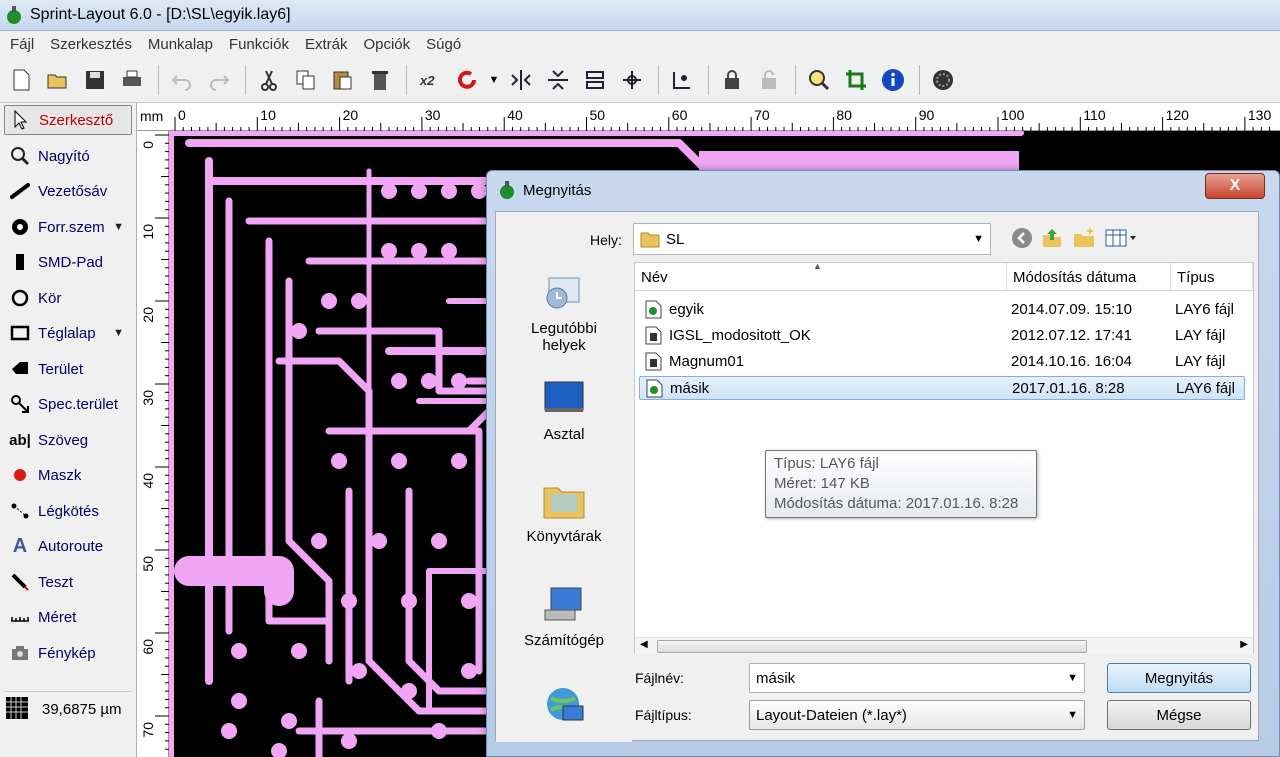 This screenshot has height=757, width=1280. Describe the element at coordinates (917, 715) in the screenshot. I see `filetype-select: Layout-Dateien (*.lay*) ▼` at that location.